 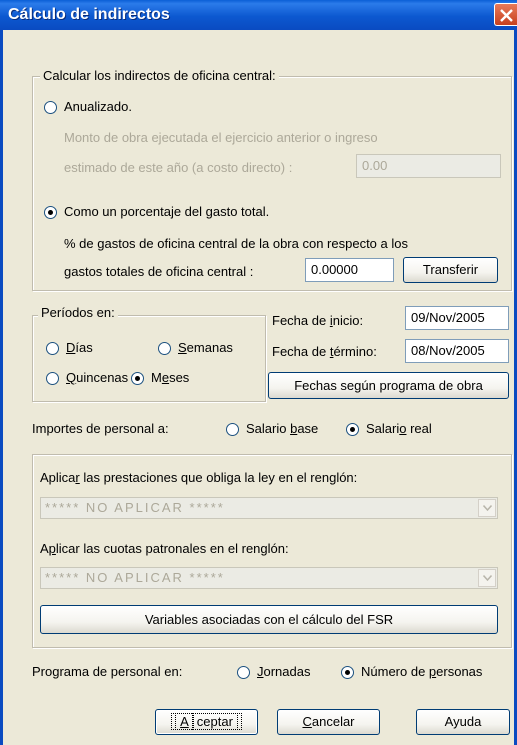 What do you see at coordinates (347, 672) in the screenshot?
I see `people-radio` at bounding box center [347, 672].